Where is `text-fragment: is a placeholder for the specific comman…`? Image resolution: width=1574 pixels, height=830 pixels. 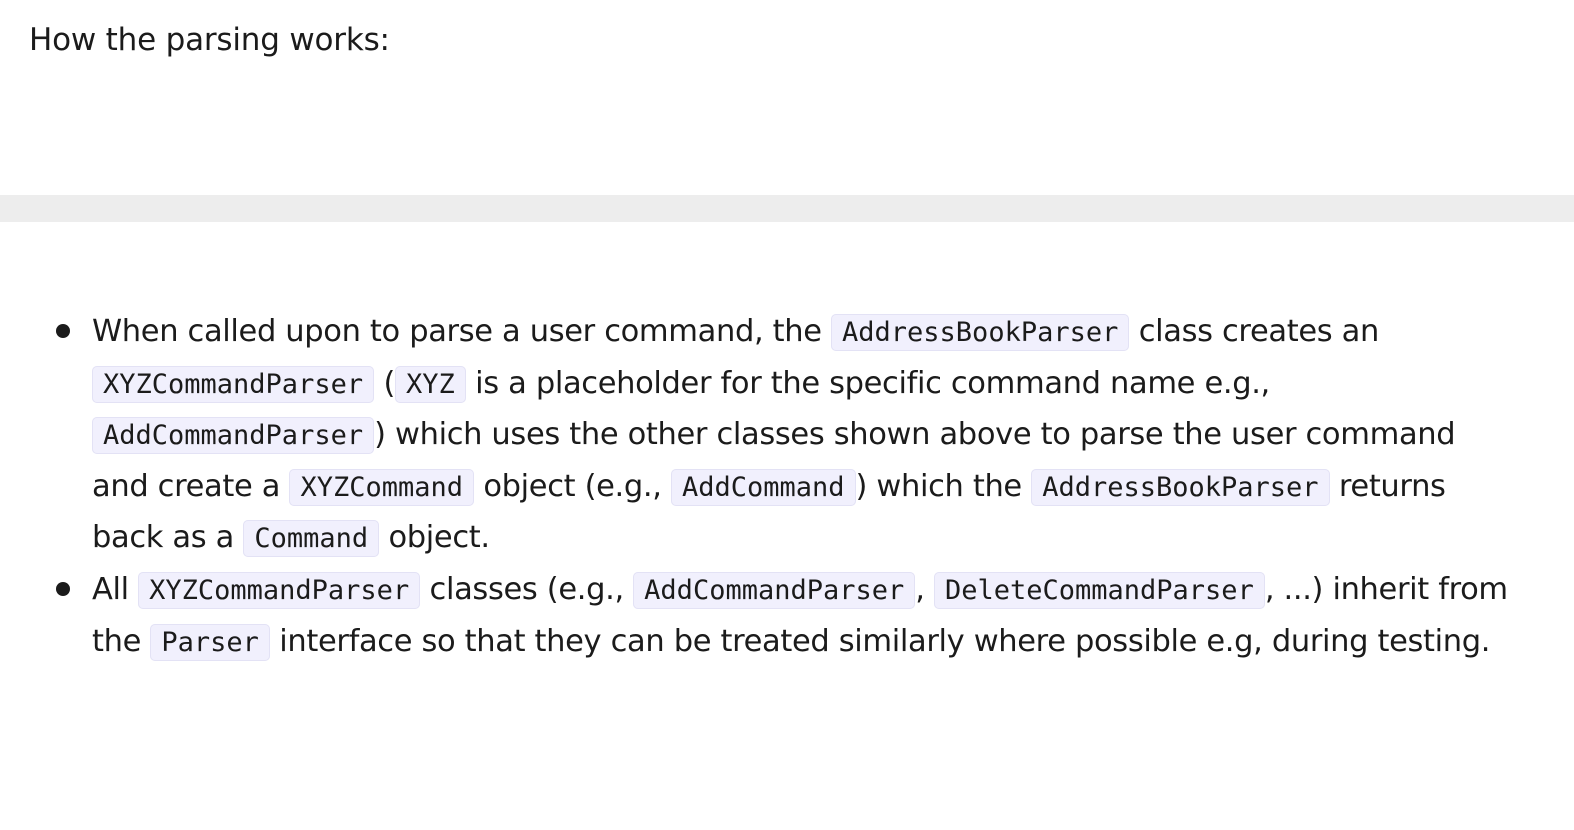
text-fragment: is a placeholder for the specific comman… is located at coordinates (867, 383).